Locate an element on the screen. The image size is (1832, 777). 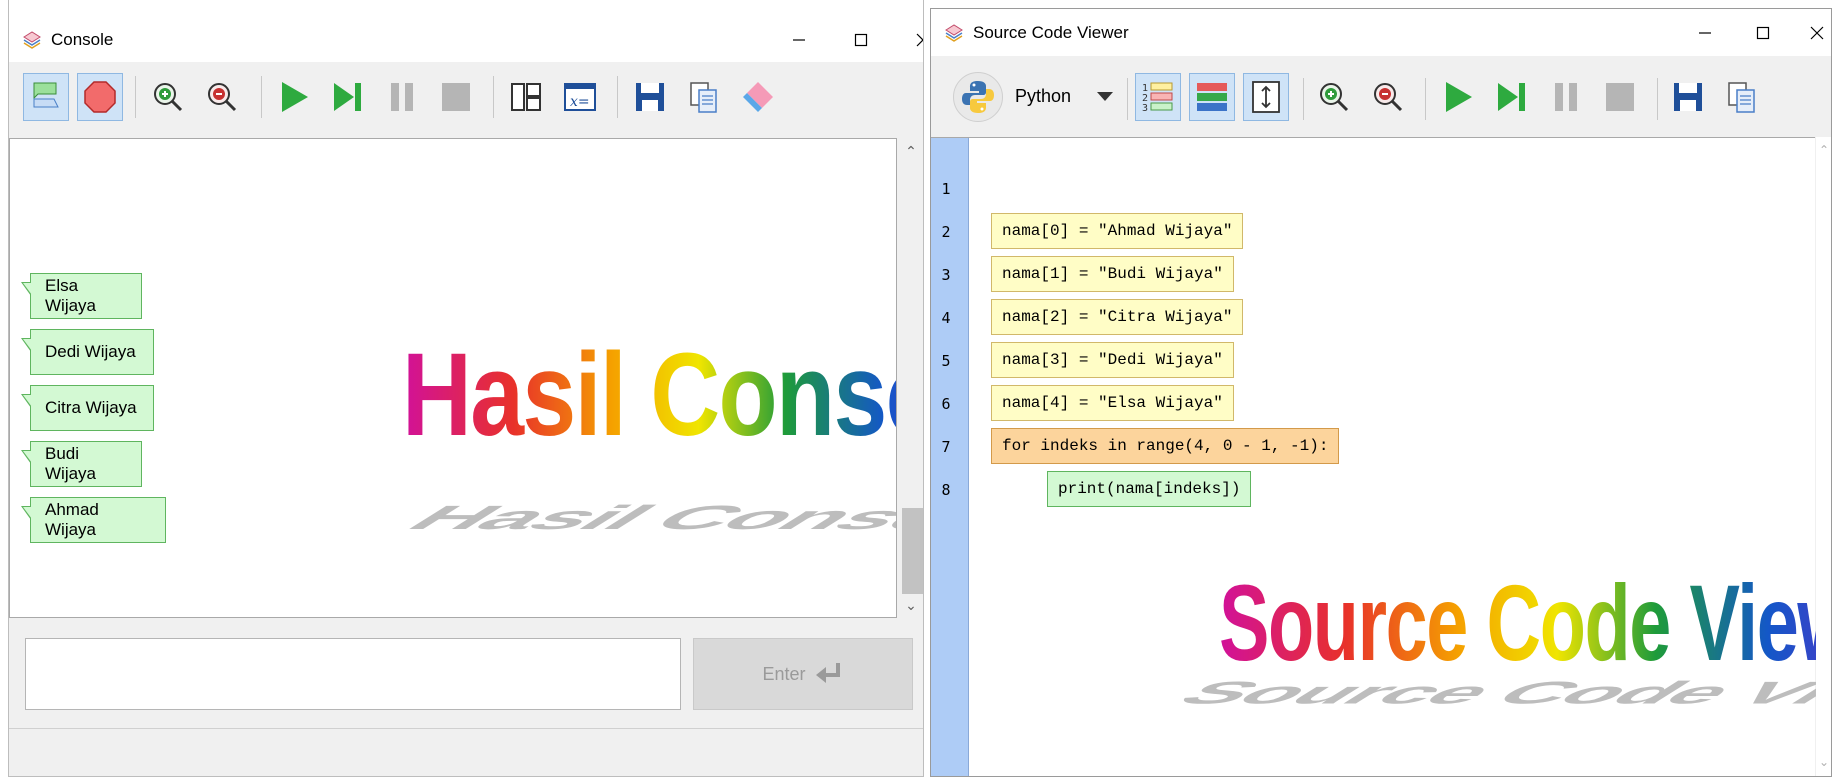
line-numbers-icon: 1 2 3 is located at coordinates (1157, 98).